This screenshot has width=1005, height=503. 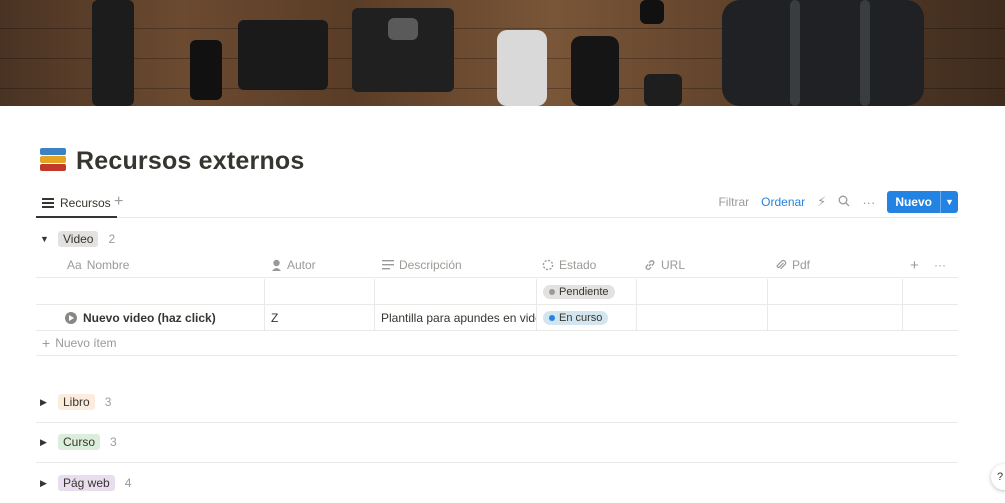 I want to click on group-header-curso: ▶ Curso 3, so click(x=78, y=442).